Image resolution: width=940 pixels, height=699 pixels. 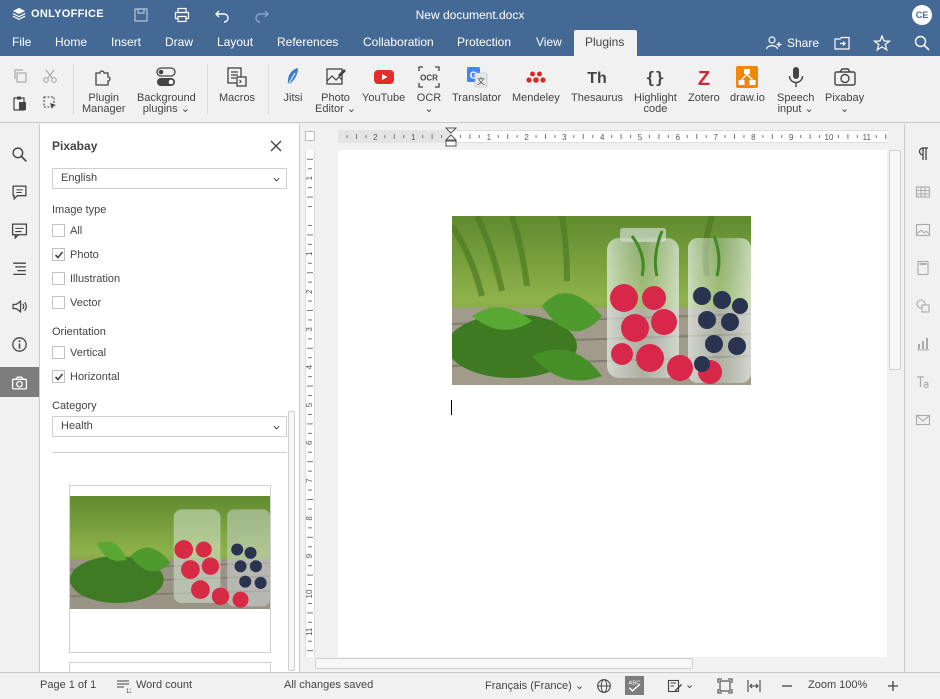 What do you see at coordinates (504, 663) in the screenshot?
I see `horizontal-scroll-thumb` at bounding box center [504, 663].